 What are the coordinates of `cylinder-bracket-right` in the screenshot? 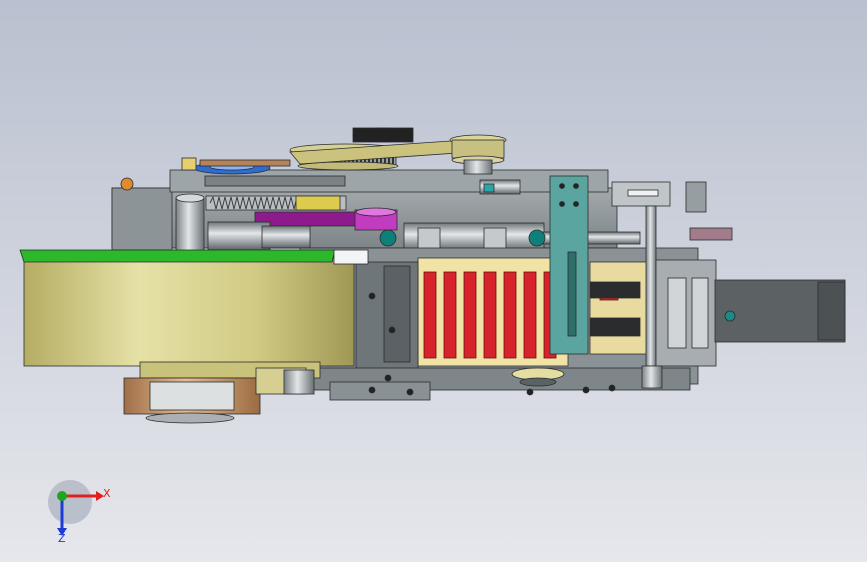 It's located at (495, 239).